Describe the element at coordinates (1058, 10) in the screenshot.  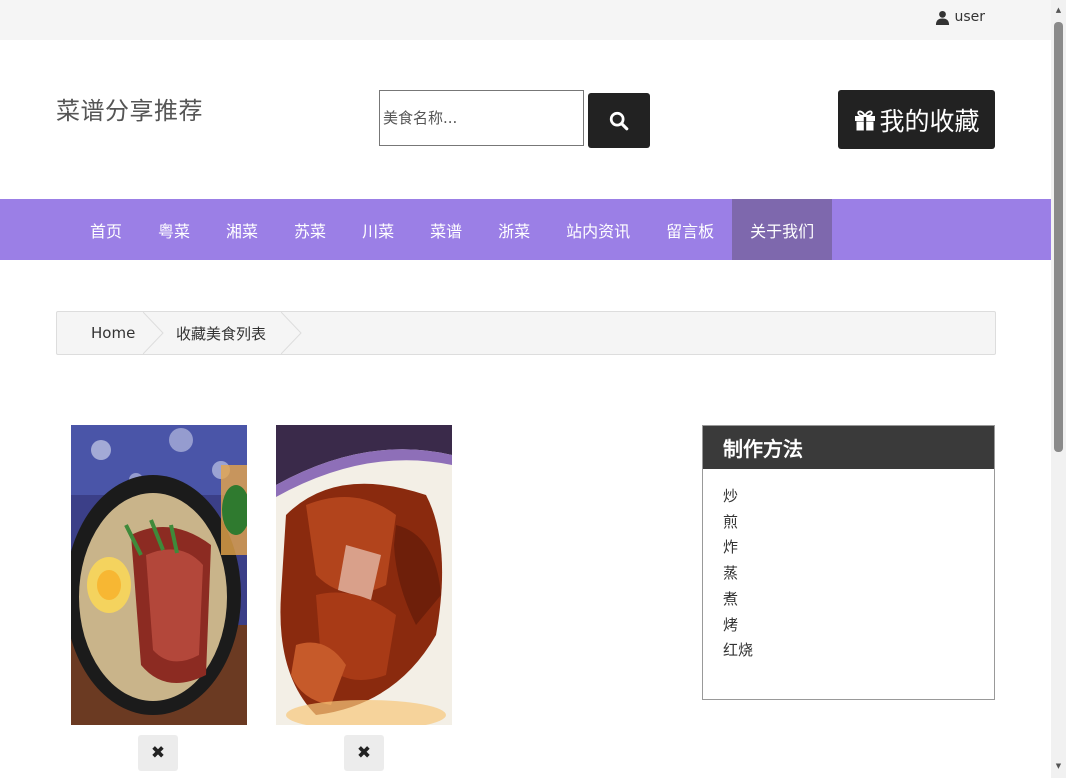
I see `scroll-up-icon: ▲` at that location.